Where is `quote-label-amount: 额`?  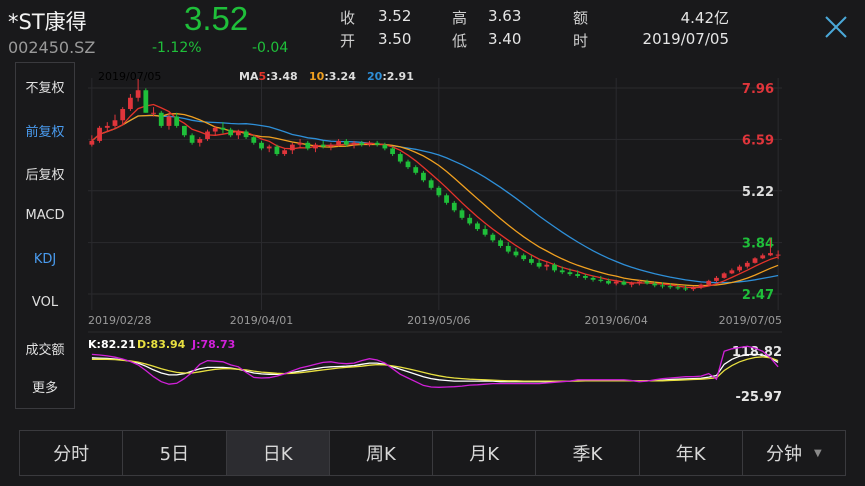
quote-label-amount: 额 is located at coordinates (581, 18).